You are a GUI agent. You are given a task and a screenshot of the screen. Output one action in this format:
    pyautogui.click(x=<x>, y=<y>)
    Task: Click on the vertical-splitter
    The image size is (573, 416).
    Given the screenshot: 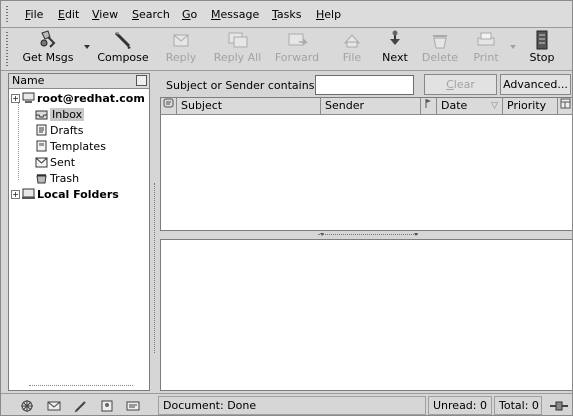 What is the action you would take?
    pyautogui.click(x=154, y=232)
    